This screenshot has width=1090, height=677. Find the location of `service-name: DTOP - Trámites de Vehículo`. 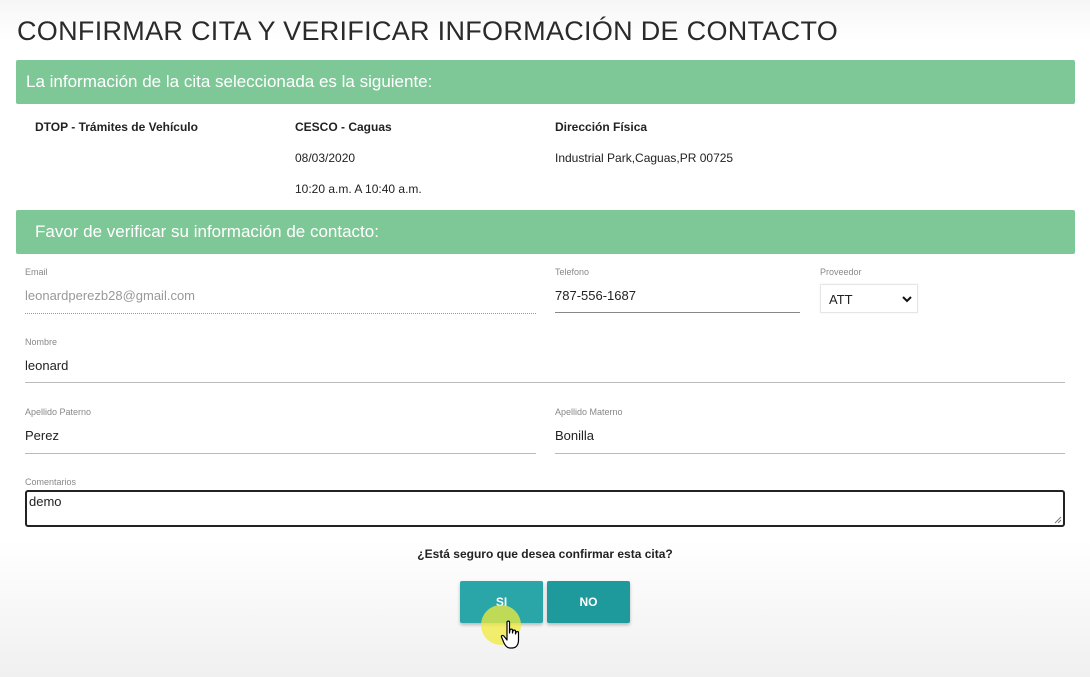

service-name: DTOP - Trámites de Vehículo is located at coordinates (116, 127).